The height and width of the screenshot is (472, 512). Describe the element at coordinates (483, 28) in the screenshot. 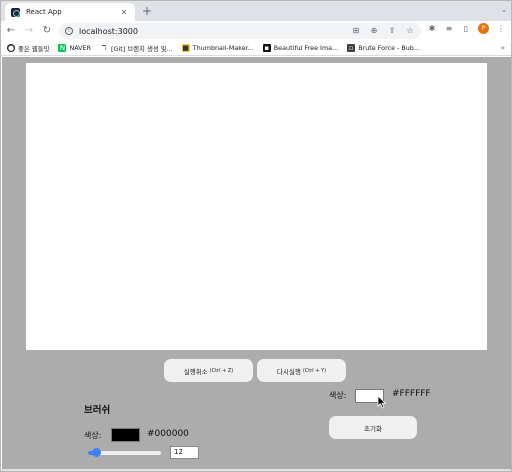

I see `profile-avatar: P` at that location.